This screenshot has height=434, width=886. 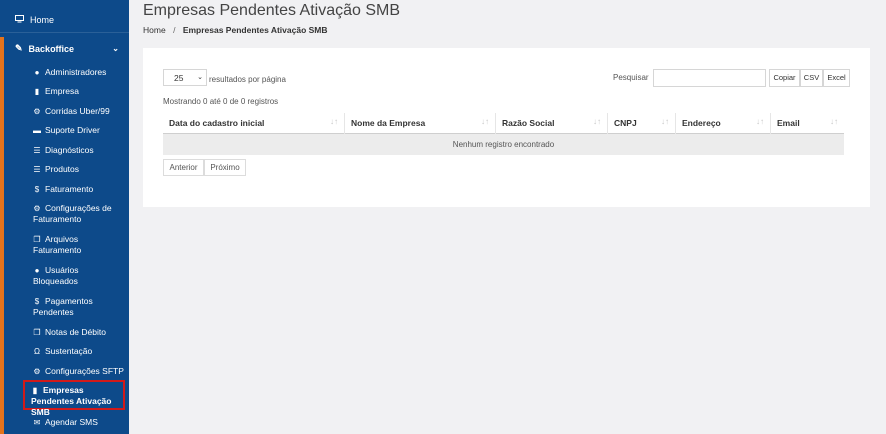 What do you see at coordinates (217, 123) in the screenshot?
I see `column-header-label: Data do cadastro inicial` at bounding box center [217, 123].